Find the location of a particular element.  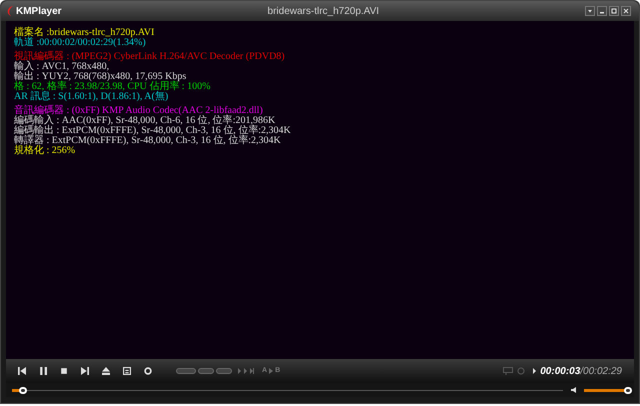

app-name: KMPlayer is located at coordinates (39, 11).